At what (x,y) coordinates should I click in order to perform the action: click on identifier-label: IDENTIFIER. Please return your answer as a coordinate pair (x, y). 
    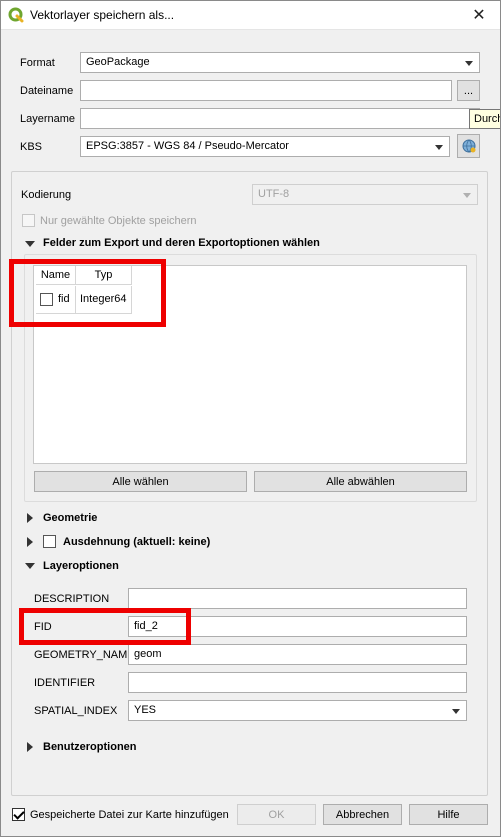
    Looking at the image, I should click on (65, 683).